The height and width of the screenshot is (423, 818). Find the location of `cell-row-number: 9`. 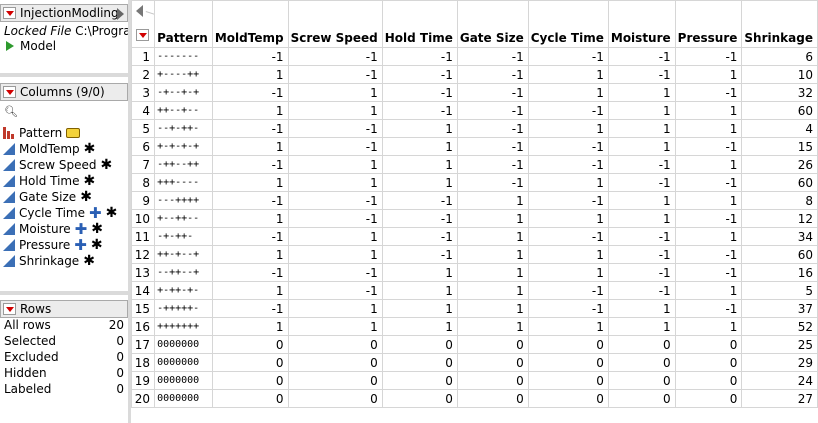

cell-row-number: 9 is located at coordinates (143, 200).